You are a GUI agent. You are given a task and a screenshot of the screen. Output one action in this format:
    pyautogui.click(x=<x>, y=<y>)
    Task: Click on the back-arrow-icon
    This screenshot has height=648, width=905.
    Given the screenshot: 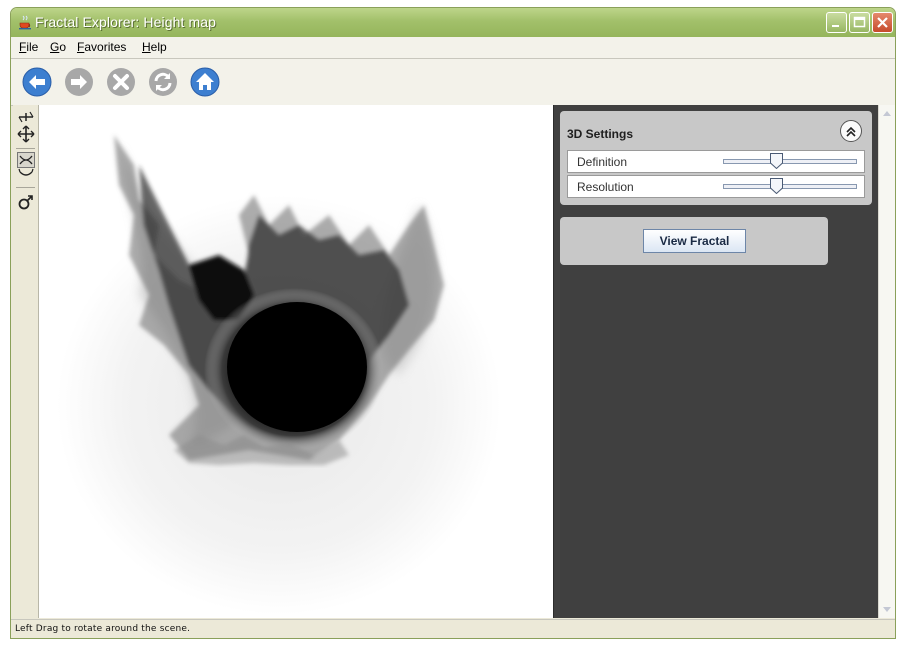 What is the action you would take?
    pyautogui.click(x=37, y=82)
    